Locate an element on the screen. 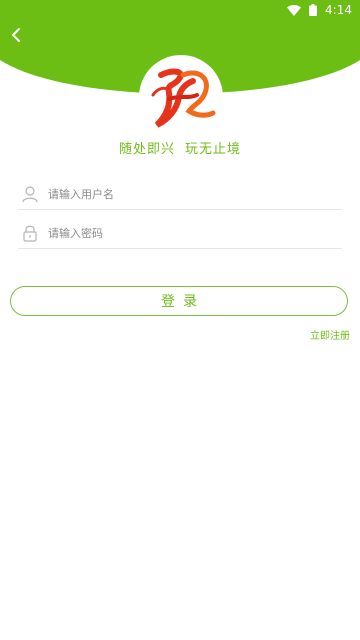 The height and width of the screenshot is (640, 360). register-link: 立即注册 is located at coordinates (330, 334).